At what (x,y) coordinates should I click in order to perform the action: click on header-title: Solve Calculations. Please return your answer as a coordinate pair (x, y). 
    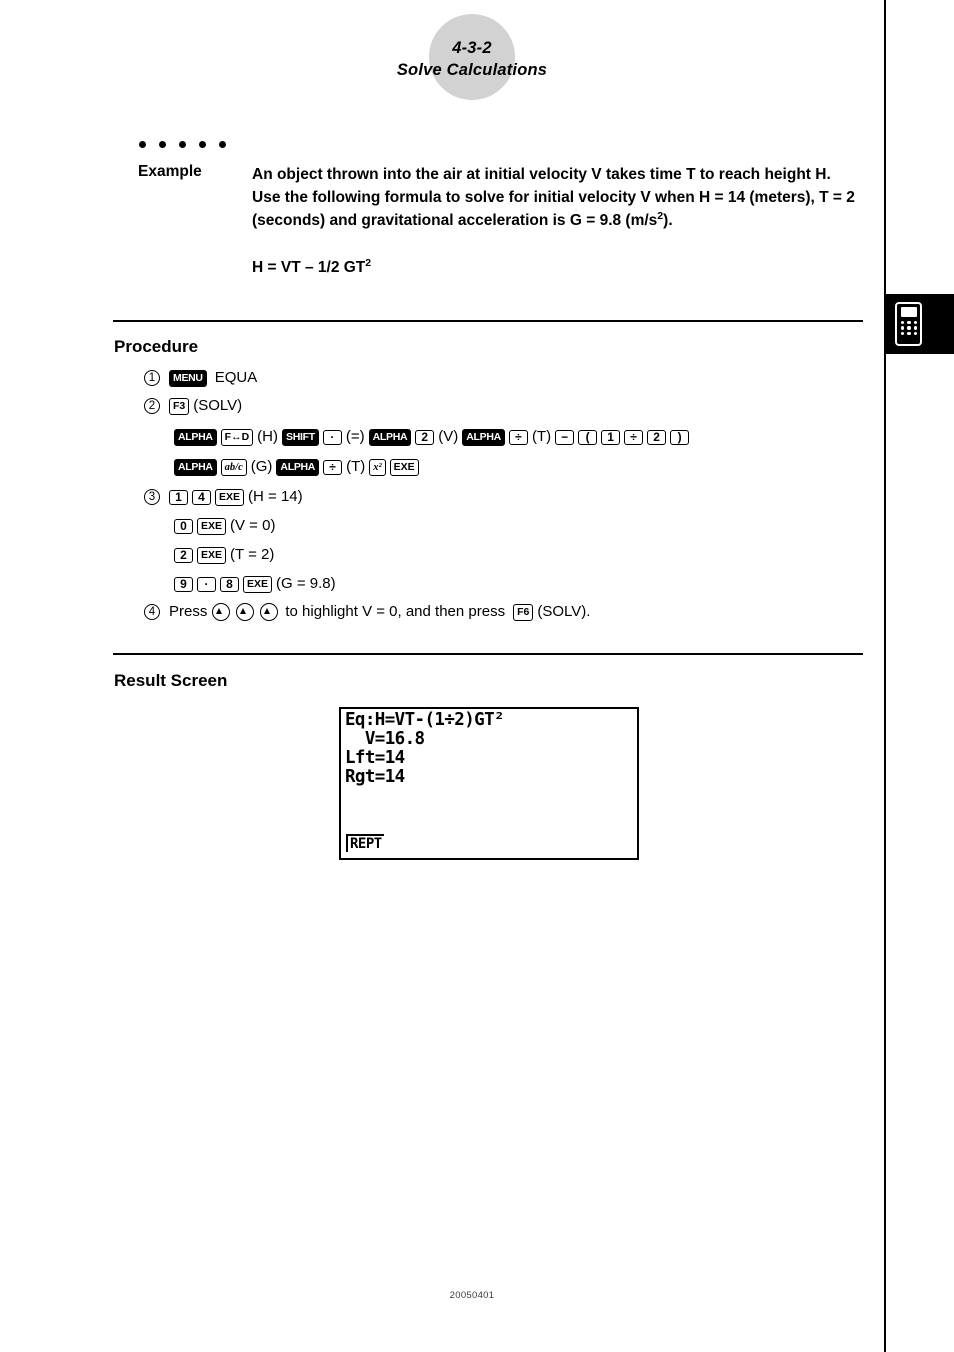
    Looking at the image, I should click on (472, 70).